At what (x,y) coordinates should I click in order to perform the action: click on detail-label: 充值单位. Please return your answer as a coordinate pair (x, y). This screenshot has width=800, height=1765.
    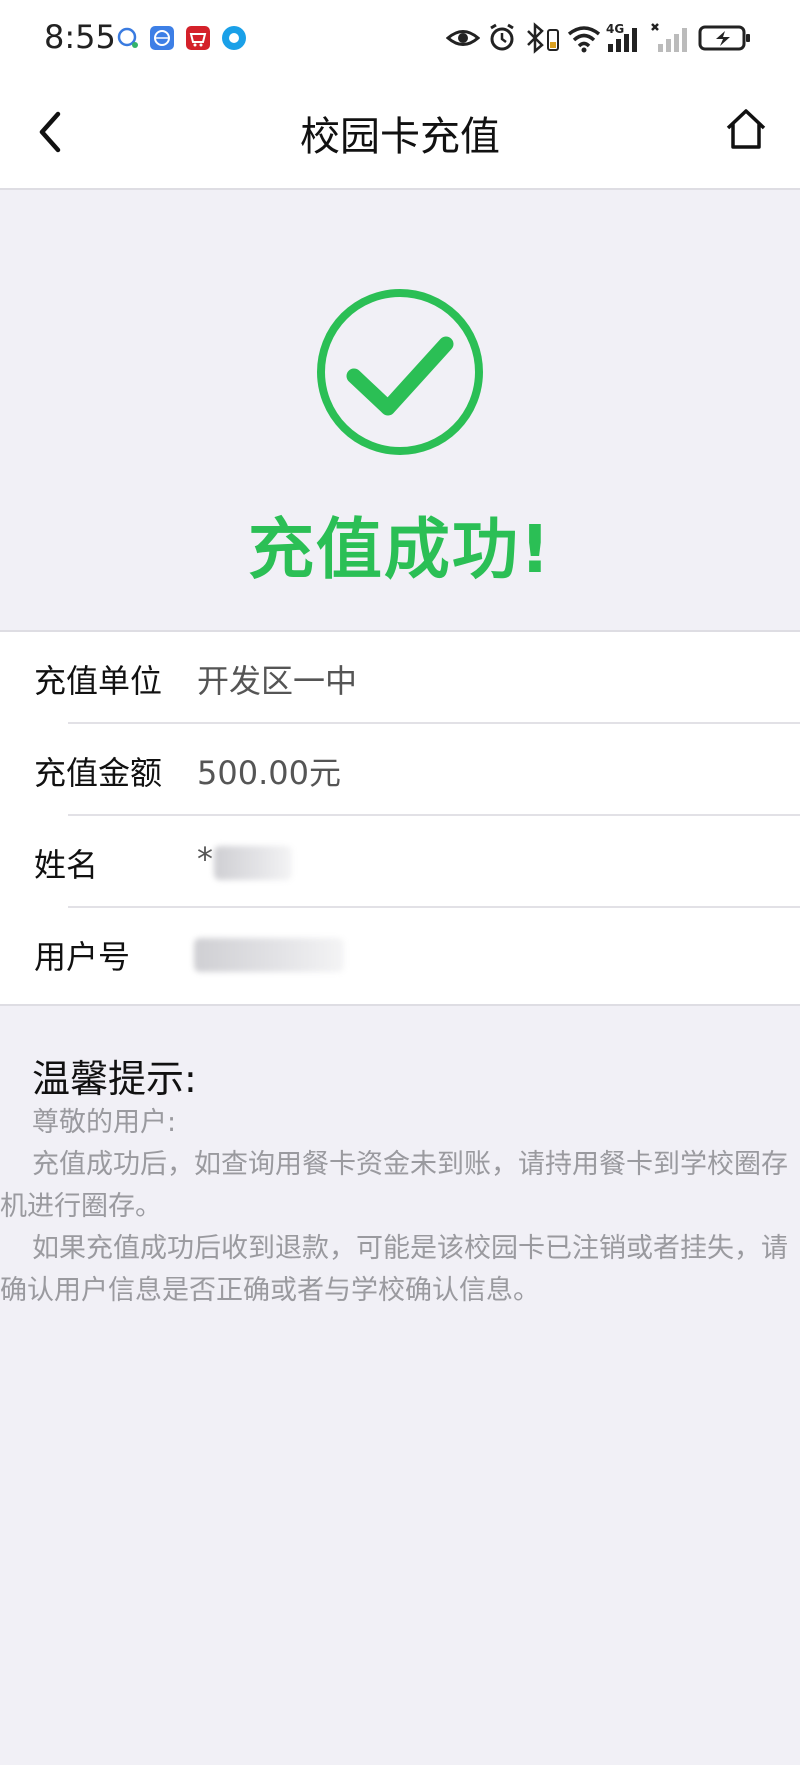
    Looking at the image, I should click on (98, 681).